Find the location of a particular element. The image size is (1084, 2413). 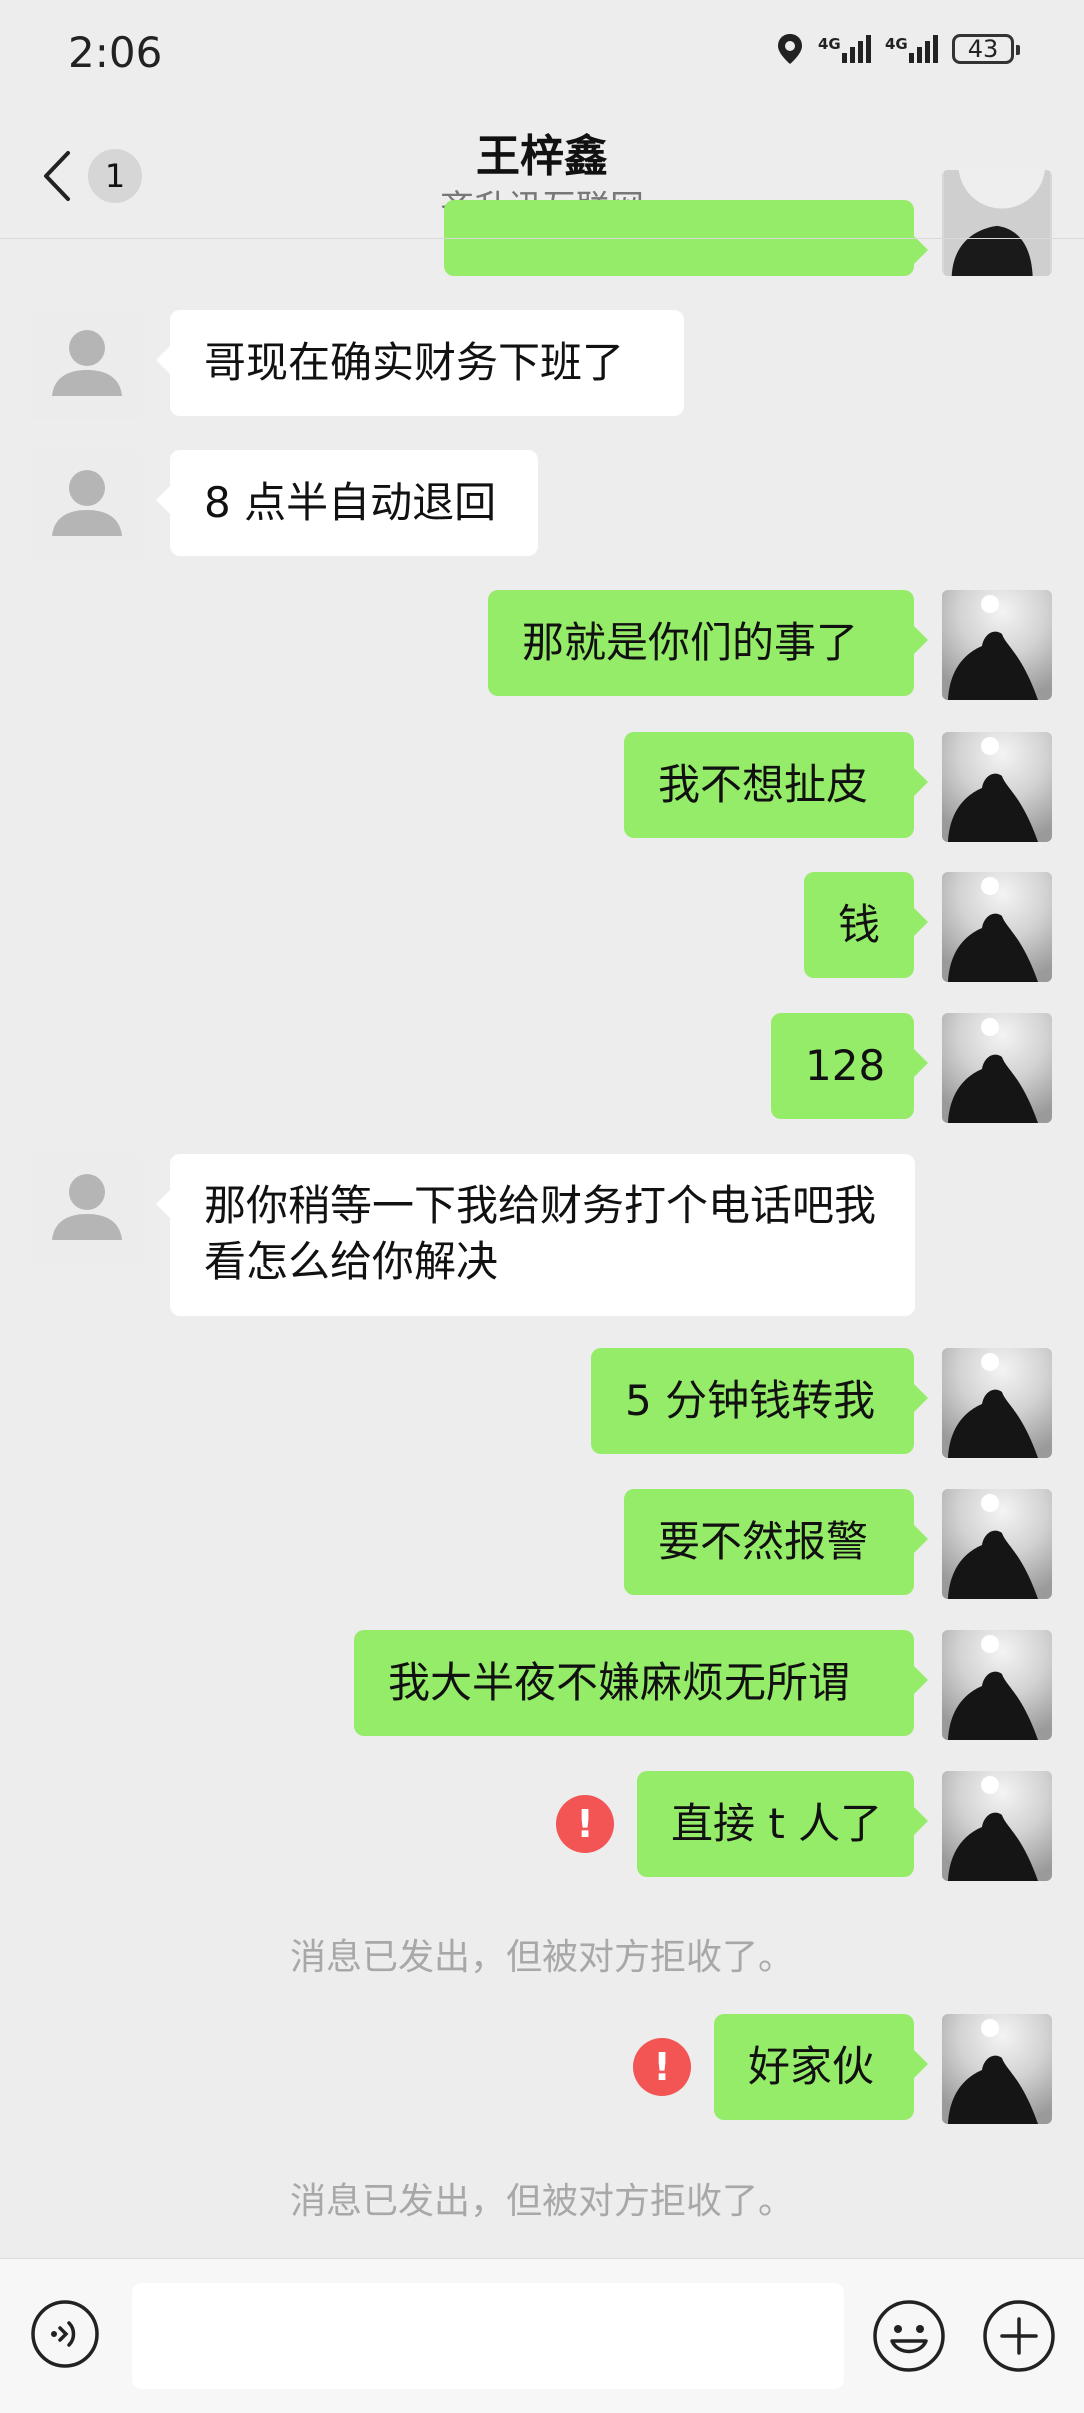

outgoing-message-bubble: 5 分钟钱转我 is located at coordinates (759, 1401).